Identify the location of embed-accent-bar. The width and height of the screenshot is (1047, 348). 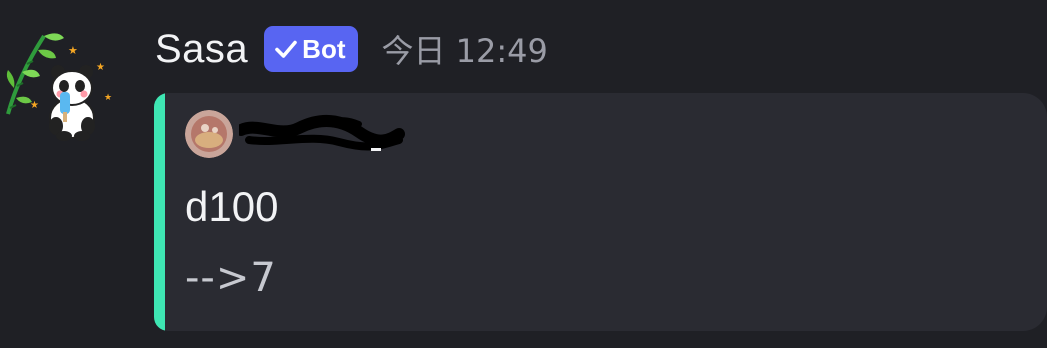
(159, 212).